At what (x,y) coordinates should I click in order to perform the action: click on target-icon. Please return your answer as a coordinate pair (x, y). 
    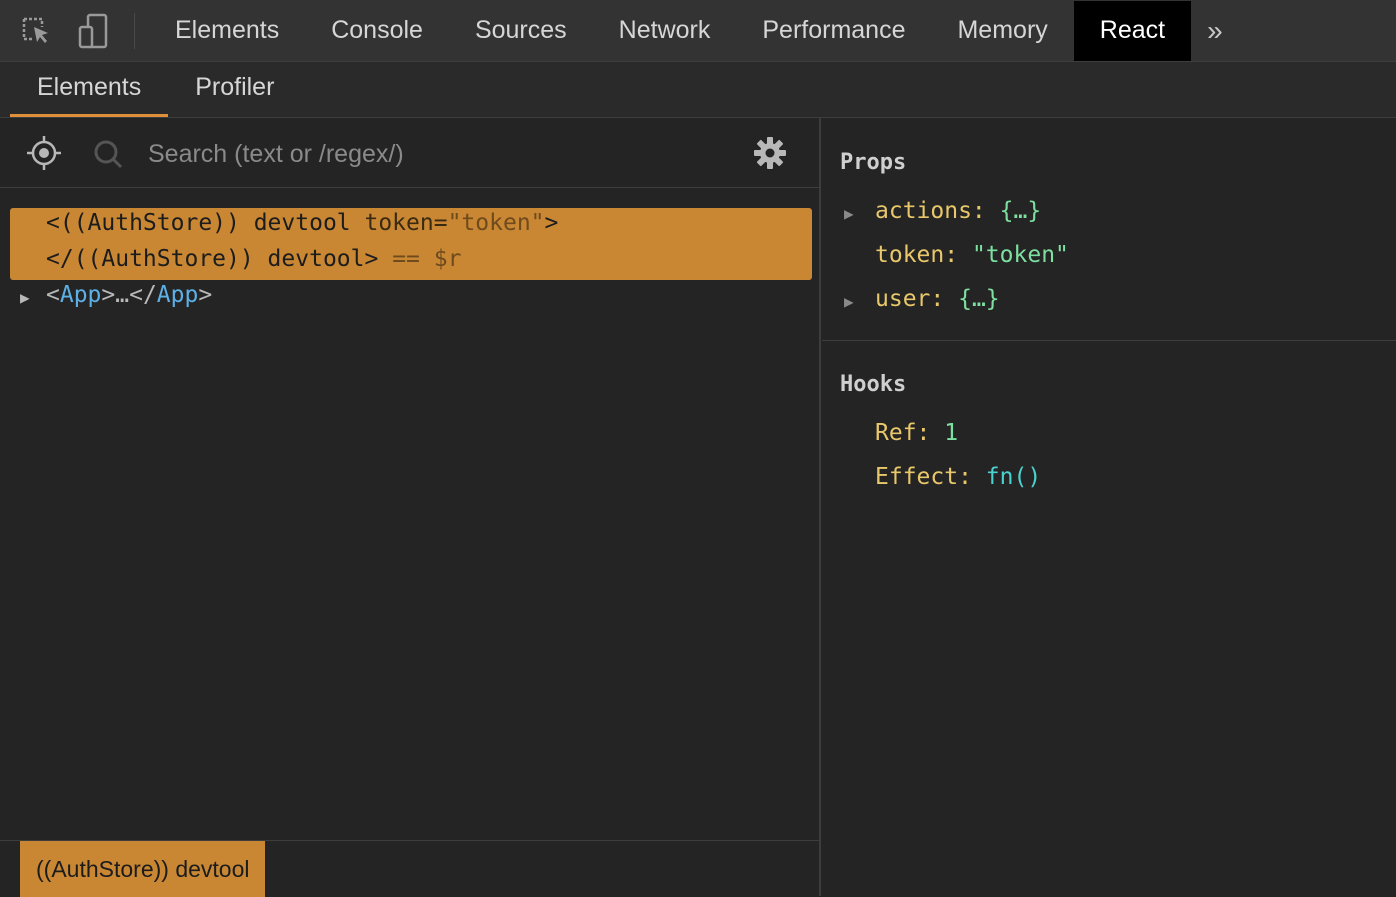
    Looking at the image, I should click on (44, 155).